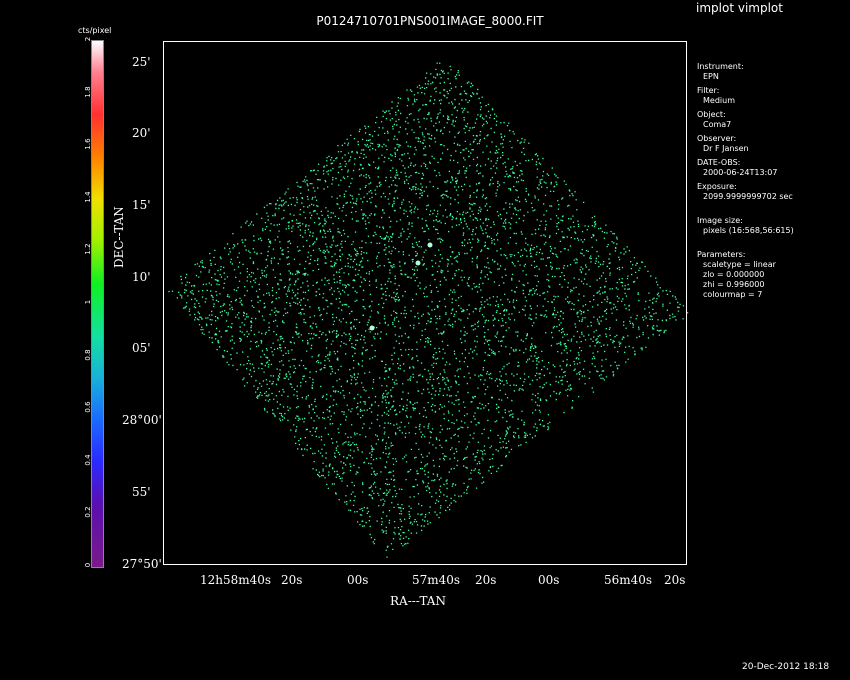 This screenshot has height=680, width=850. What do you see at coordinates (236, 580) in the screenshot?
I see `x-tick-label: 12h58m40s` at bounding box center [236, 580].